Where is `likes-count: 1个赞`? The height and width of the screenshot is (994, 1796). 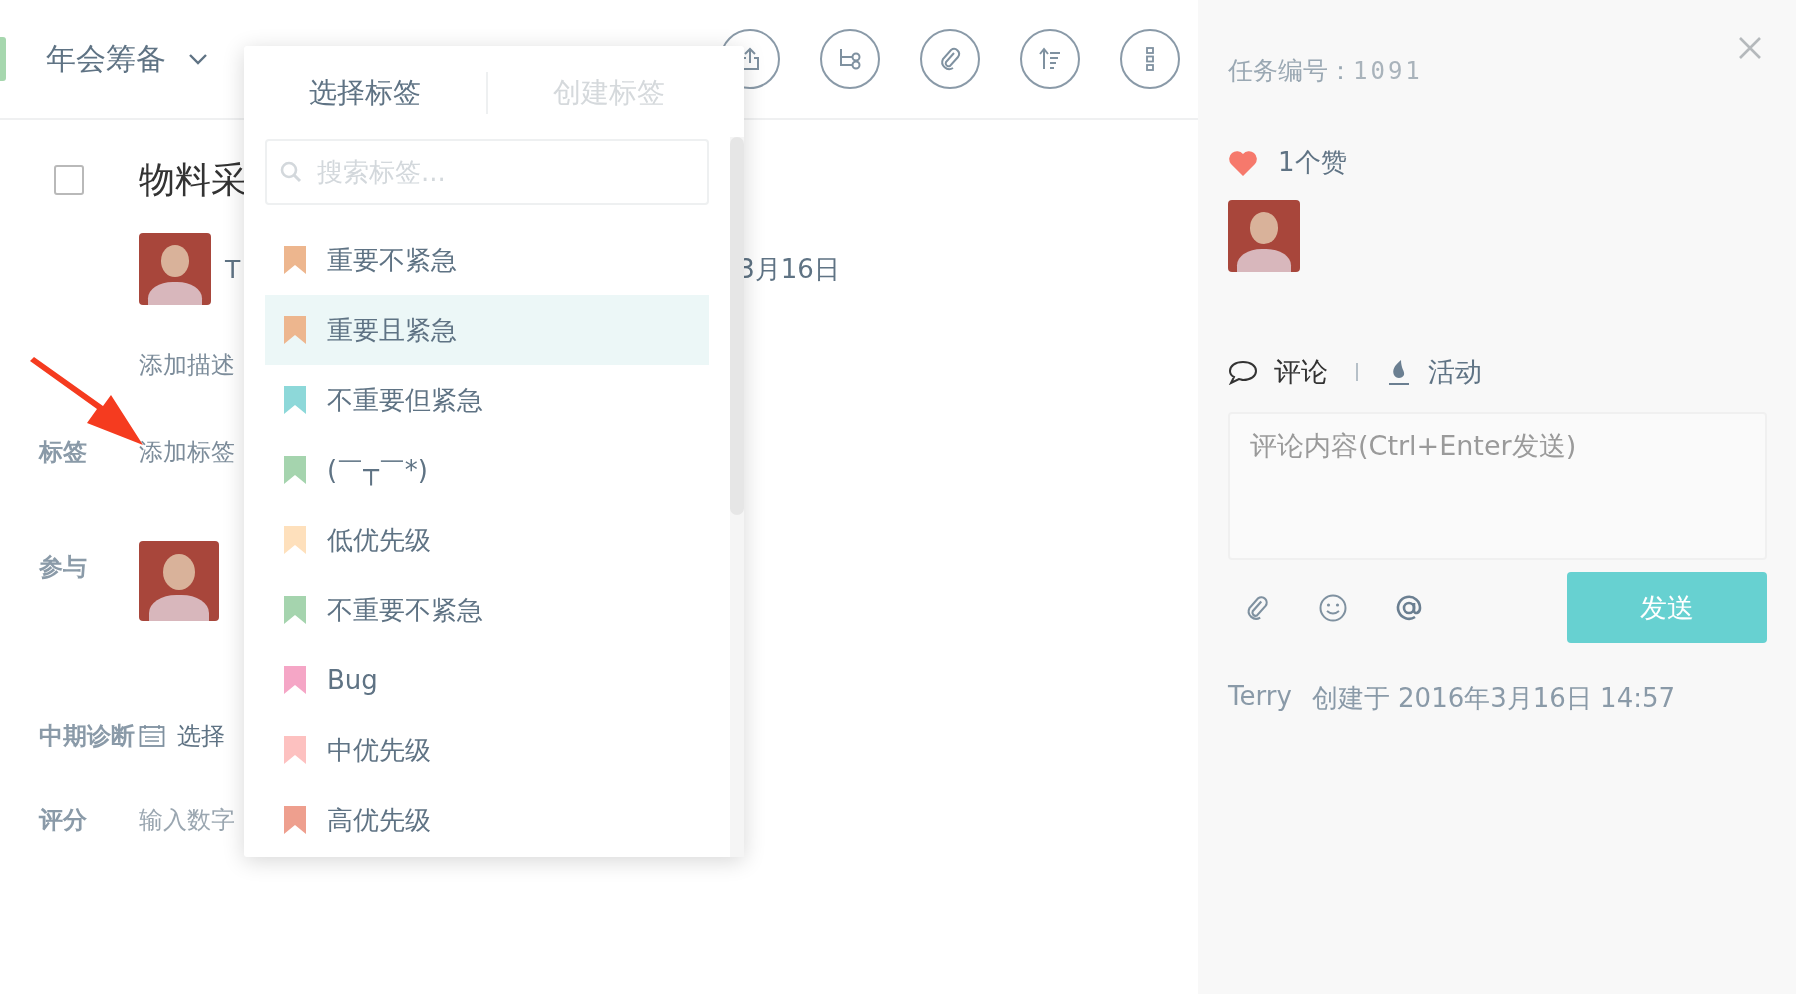 likes-count: 1个赞 is located at coordinates (1312, 162).